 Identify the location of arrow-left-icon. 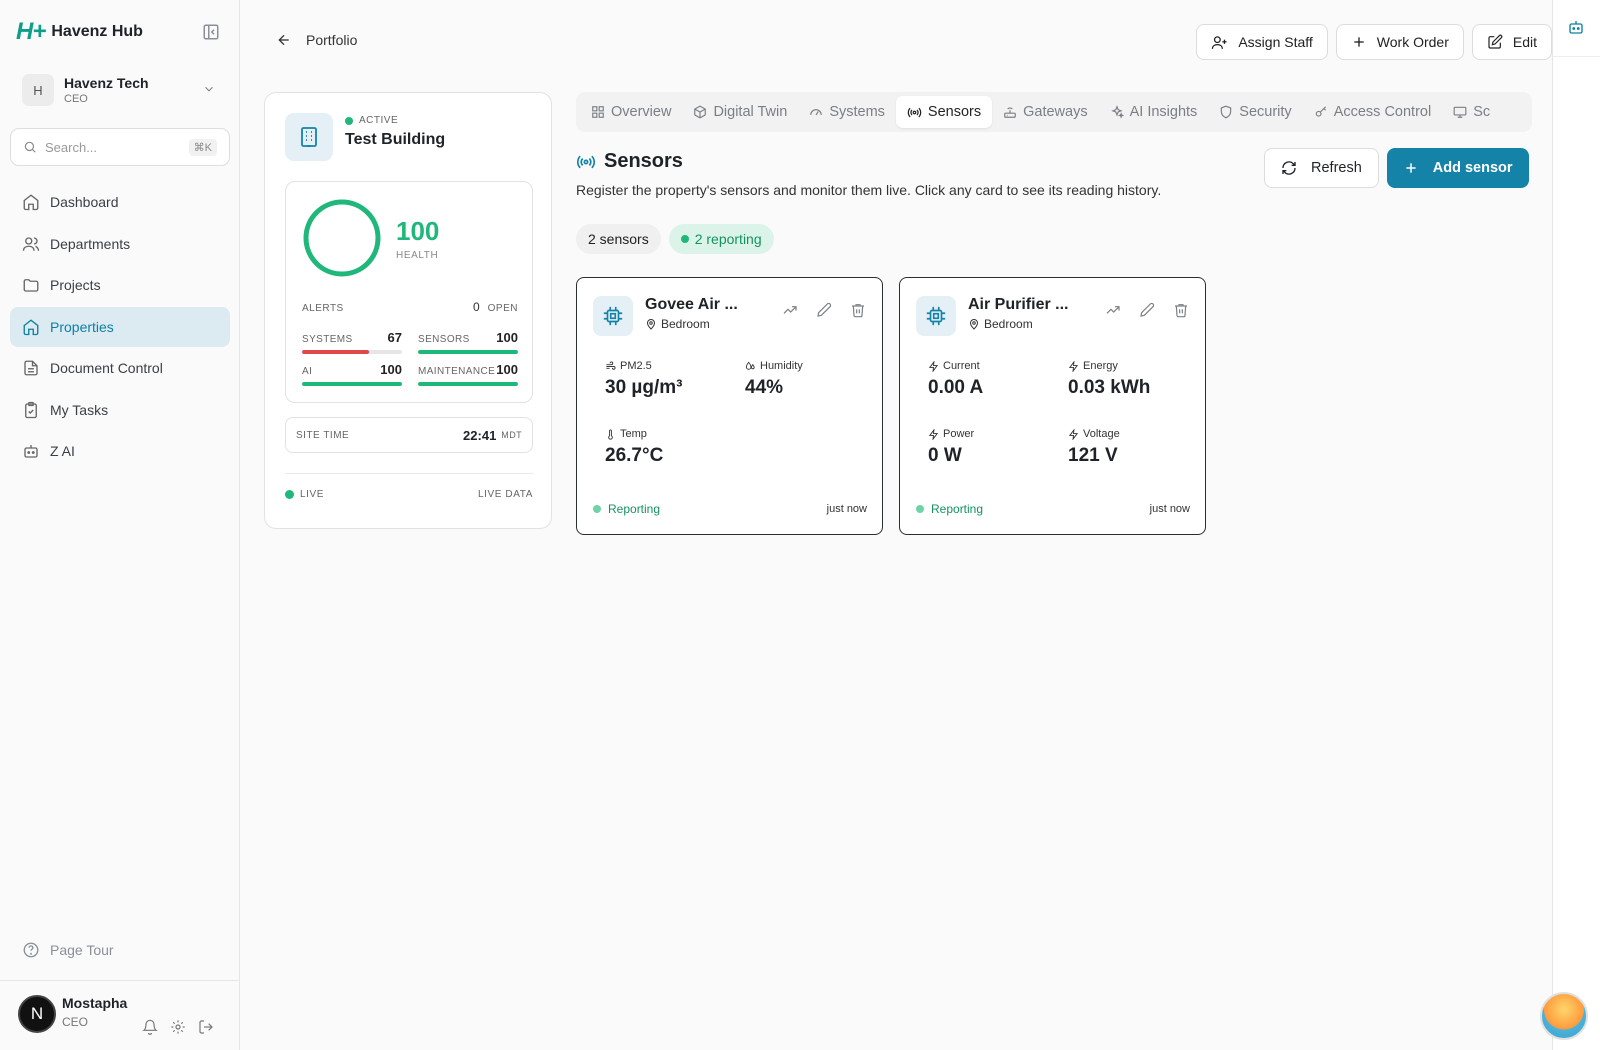
(284, 40).